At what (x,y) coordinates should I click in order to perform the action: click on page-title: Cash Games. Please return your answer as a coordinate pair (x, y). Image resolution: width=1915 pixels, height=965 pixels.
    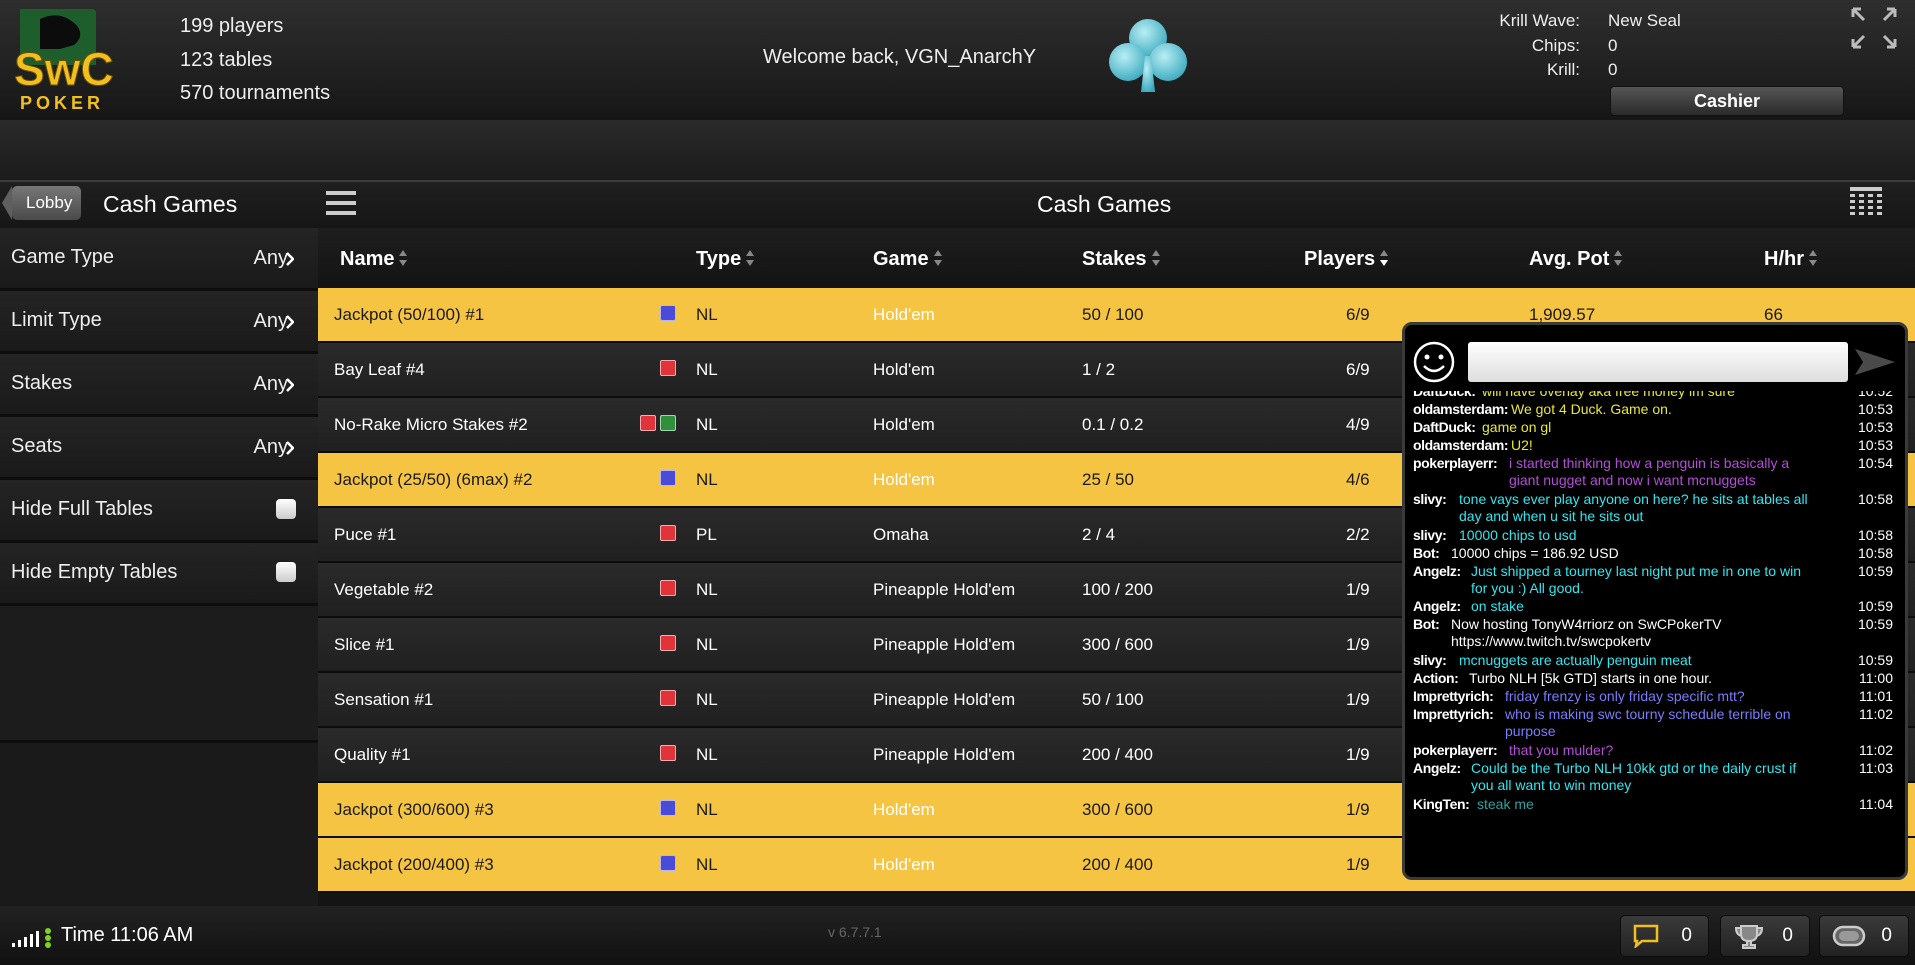
    Looking at the image, I should click on (1104, 204).